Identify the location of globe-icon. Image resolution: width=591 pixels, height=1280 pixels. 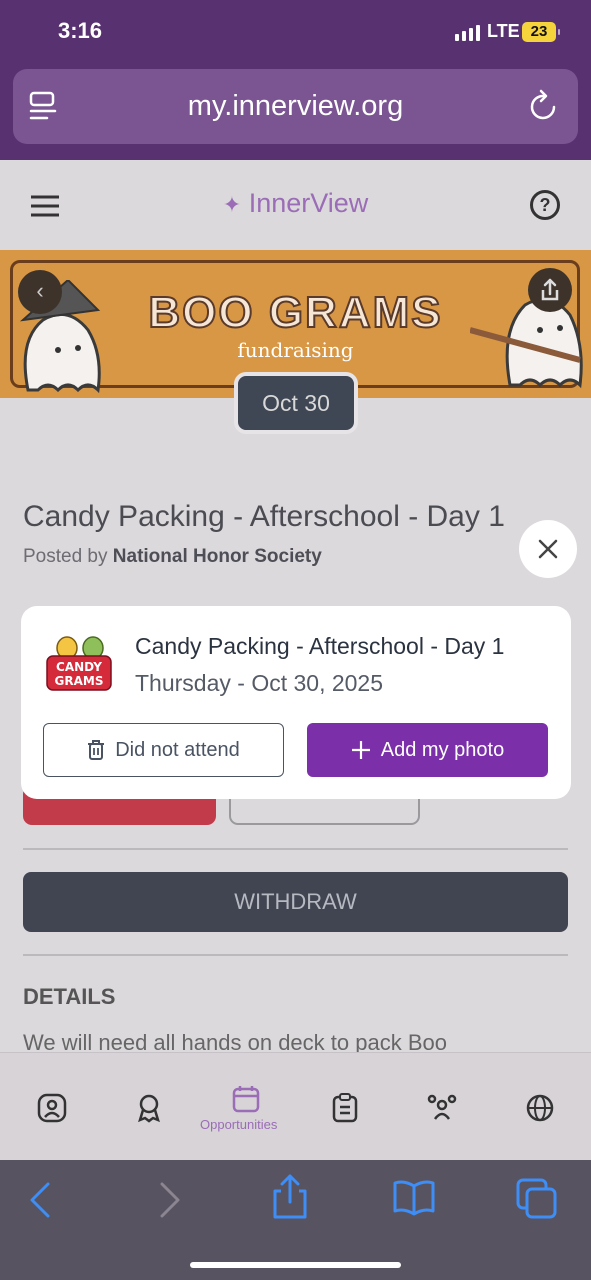
(540, 1108).